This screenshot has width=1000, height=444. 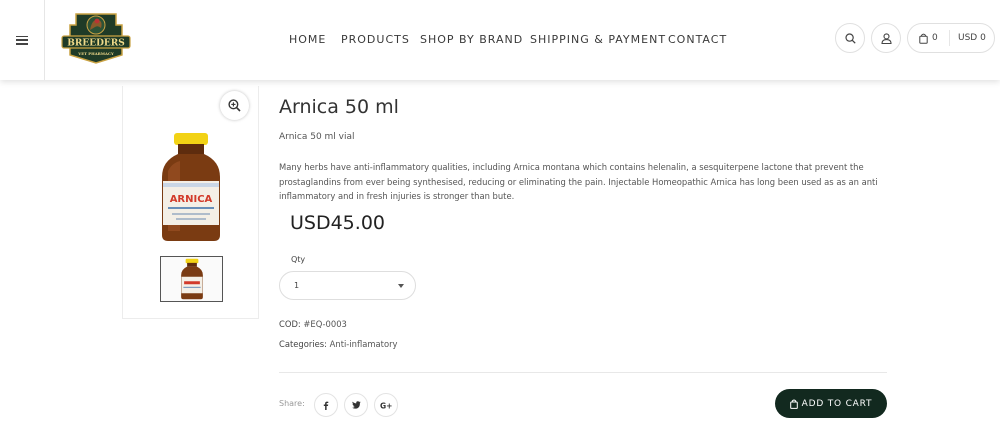 I want to click on google-plus-icon: G+, so click(x=386, y=405).